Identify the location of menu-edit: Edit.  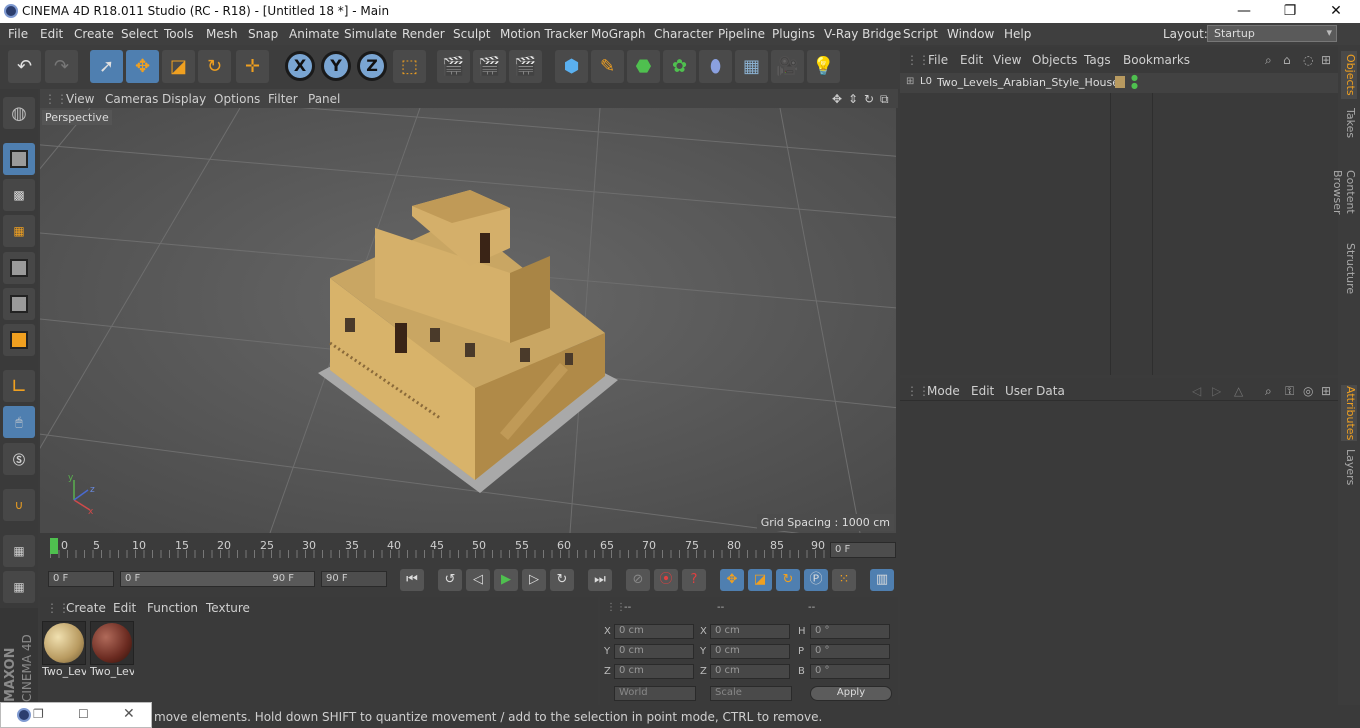
(51, 34).